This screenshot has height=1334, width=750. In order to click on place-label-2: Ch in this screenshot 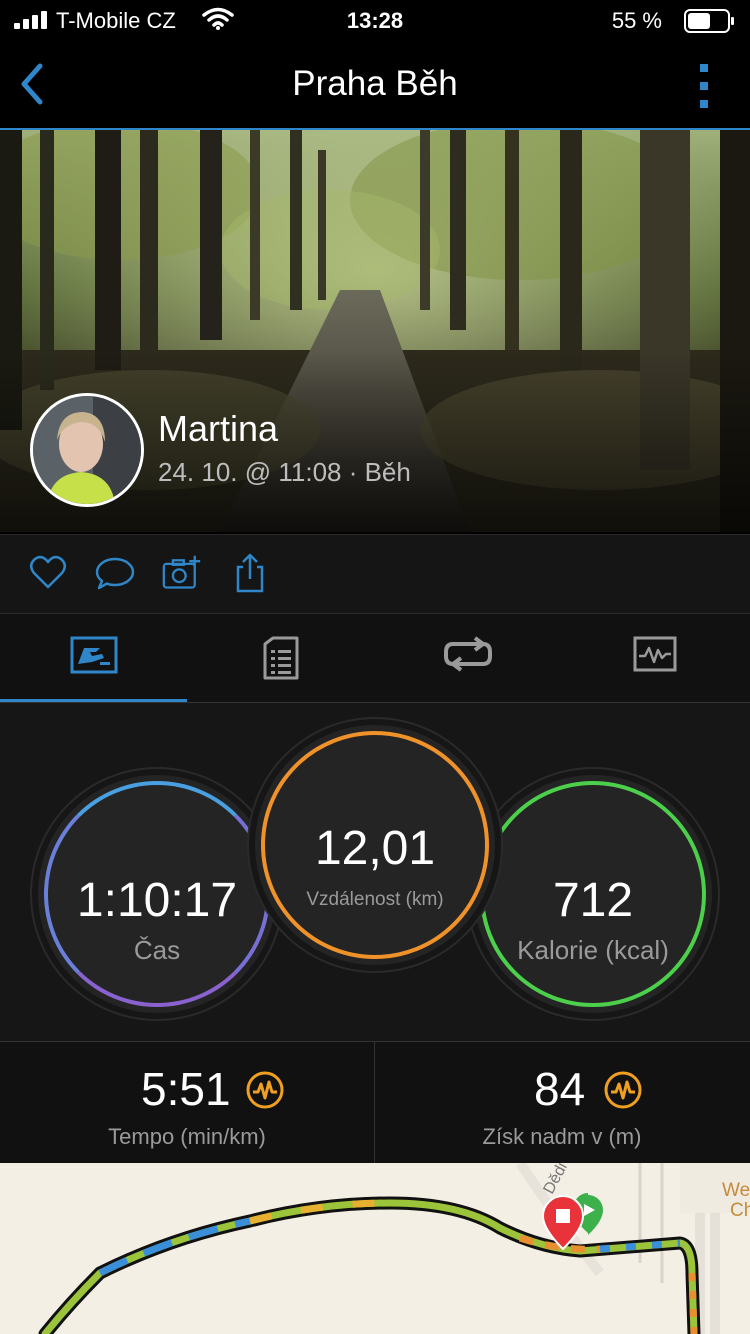, I will do `click(740, 1210)`.